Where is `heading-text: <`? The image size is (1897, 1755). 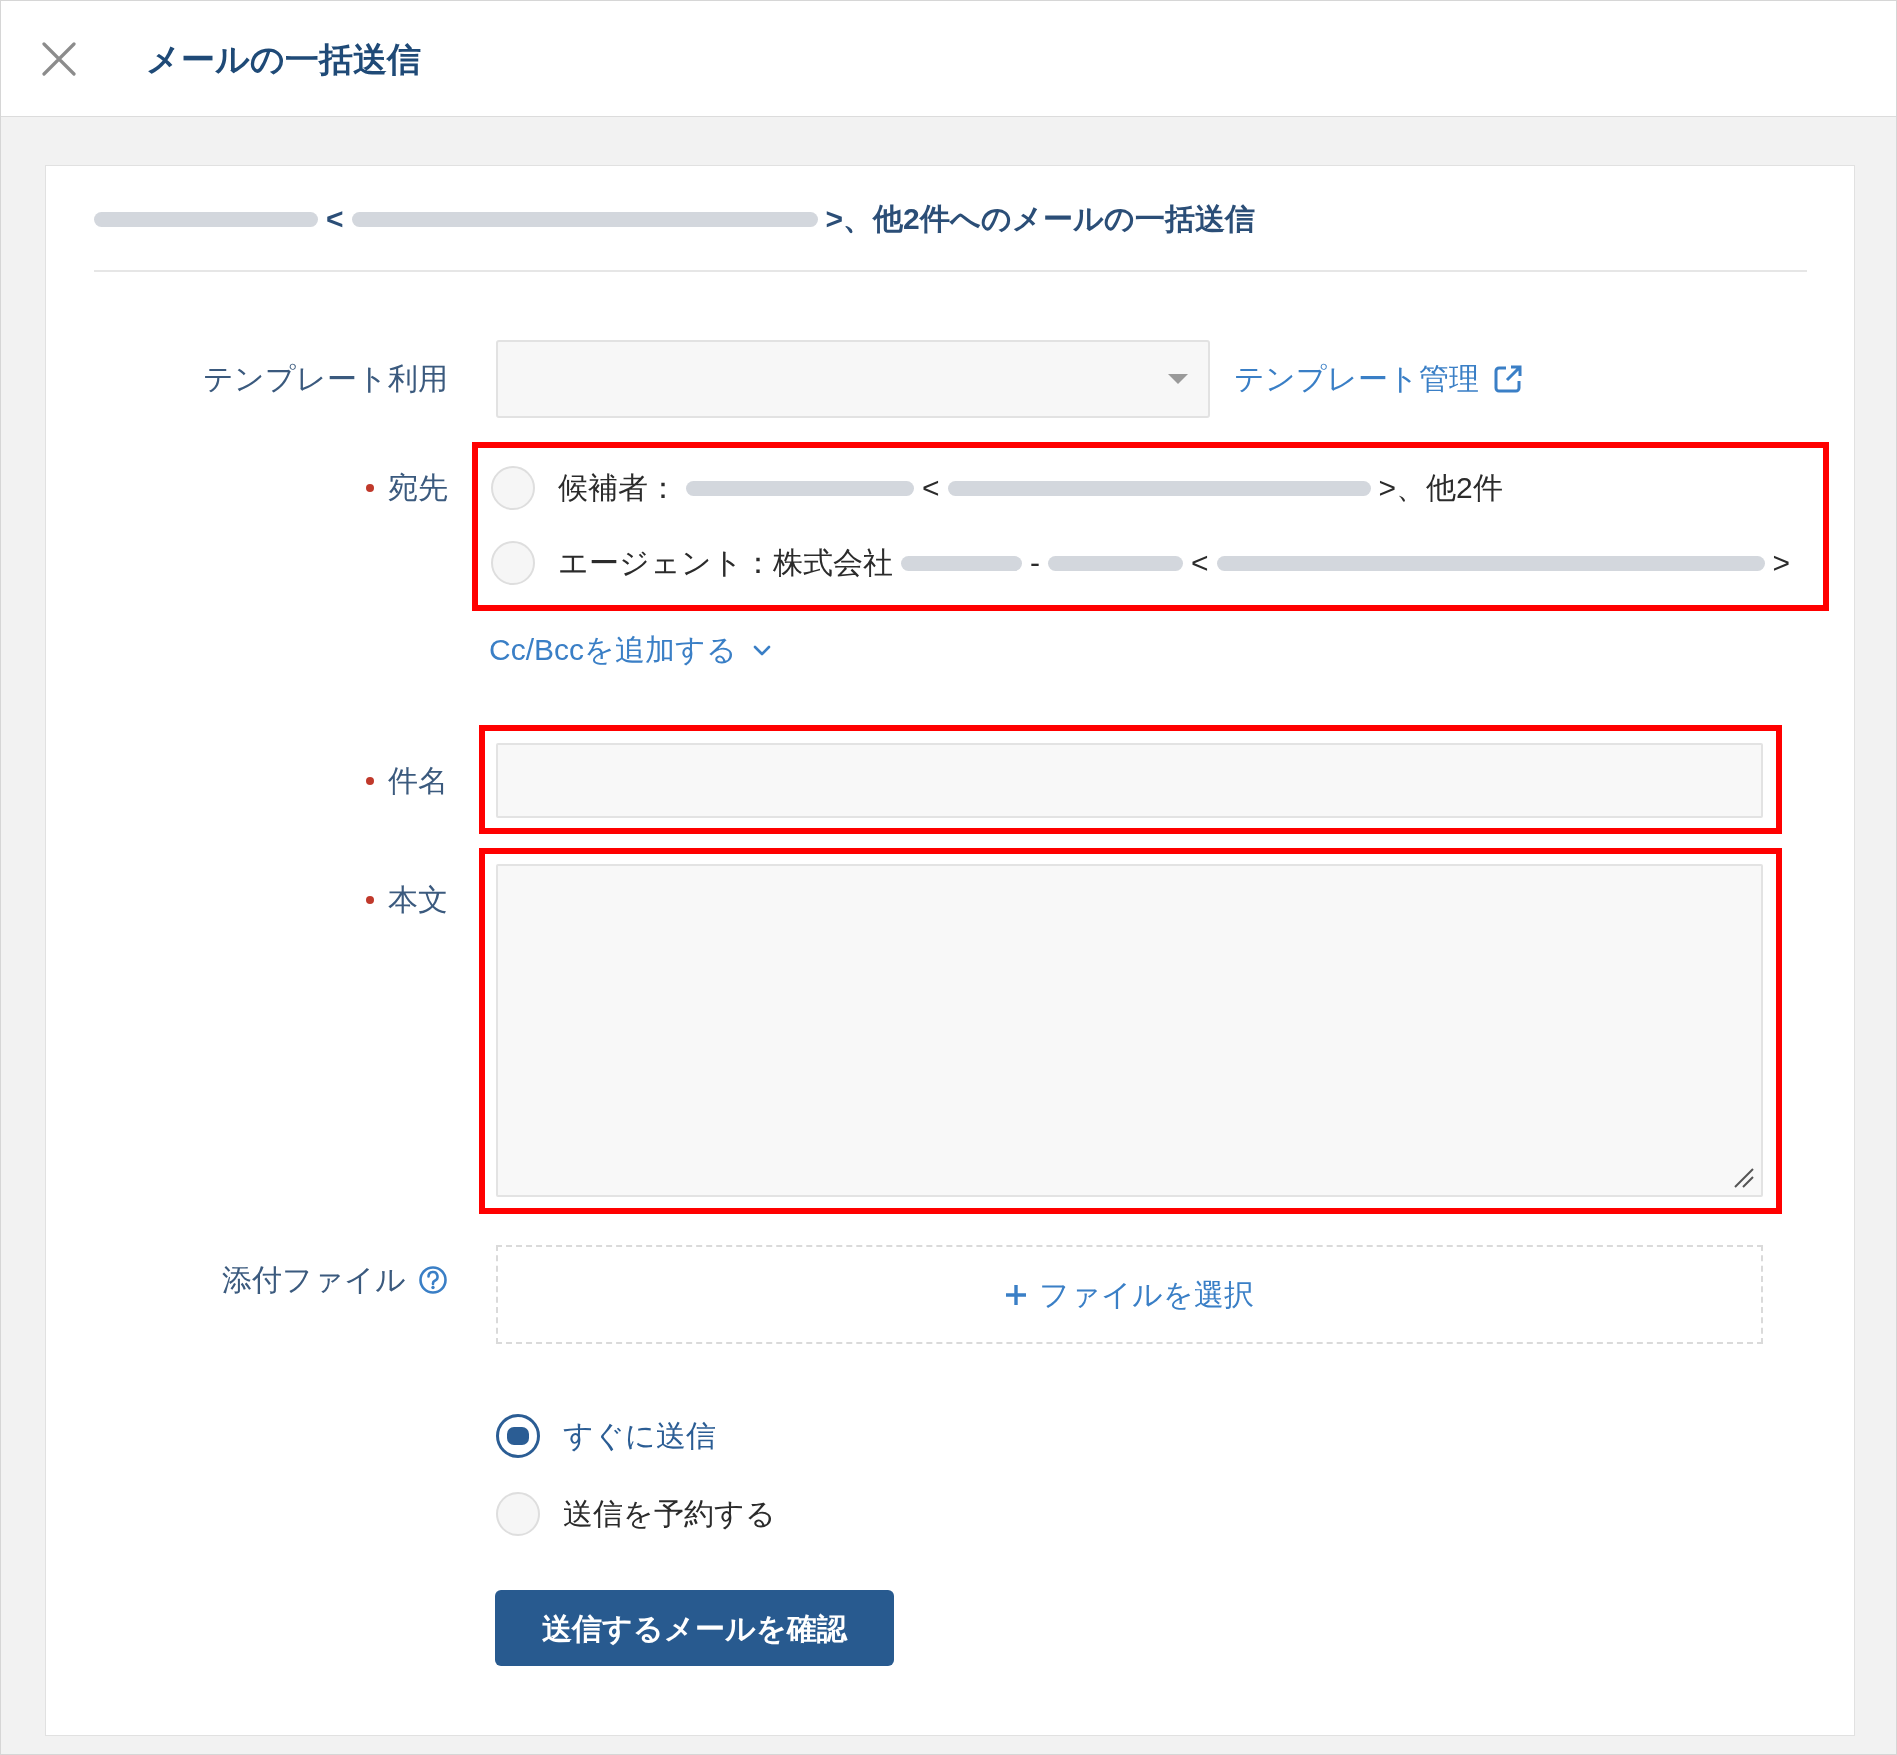 heading-text: < is located at coordinates (335, 219).